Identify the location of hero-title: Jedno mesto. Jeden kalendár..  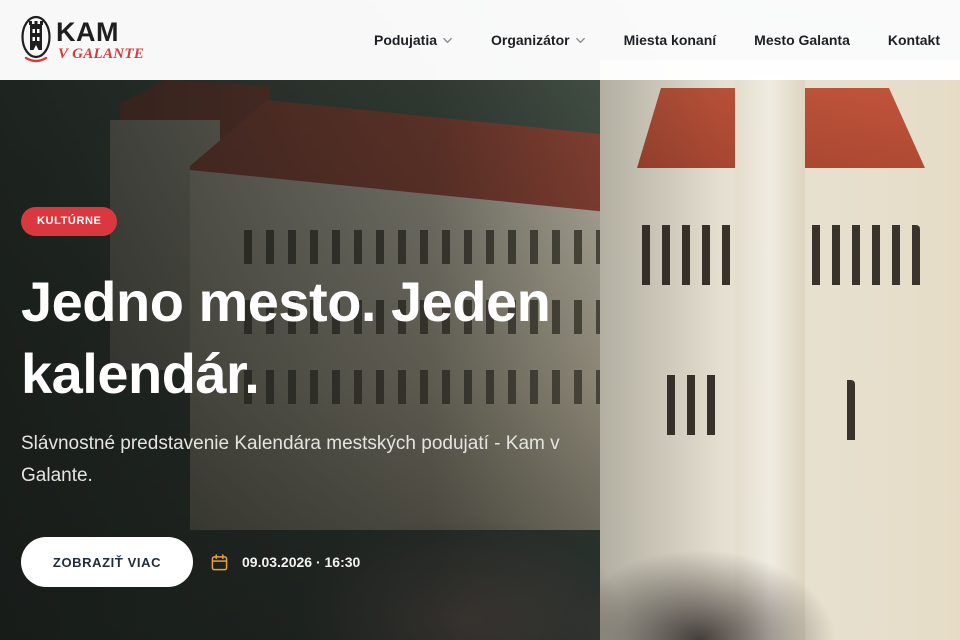
(331, 338).